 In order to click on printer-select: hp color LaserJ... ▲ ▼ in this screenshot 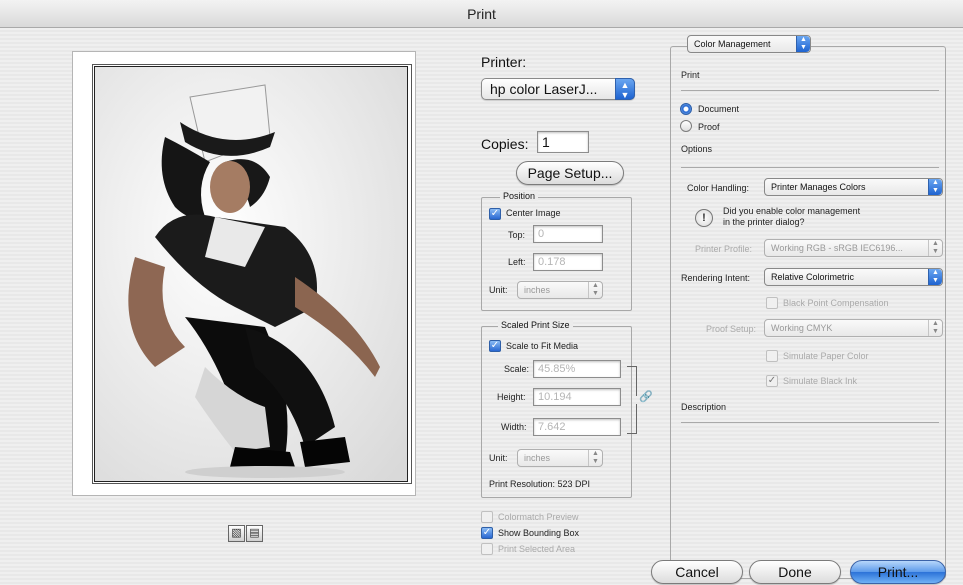, I will do `click(558, 89)`.